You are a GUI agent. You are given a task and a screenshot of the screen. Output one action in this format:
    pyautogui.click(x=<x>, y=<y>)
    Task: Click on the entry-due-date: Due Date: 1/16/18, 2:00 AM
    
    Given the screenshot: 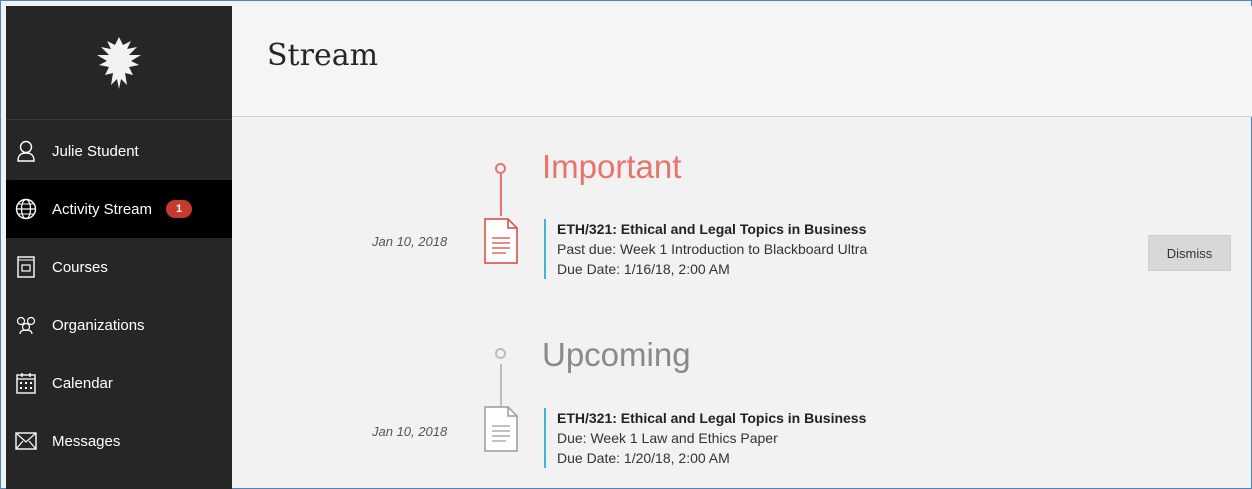 What is the action you would take?
    pyautogui.click(x=643, y=269)
    